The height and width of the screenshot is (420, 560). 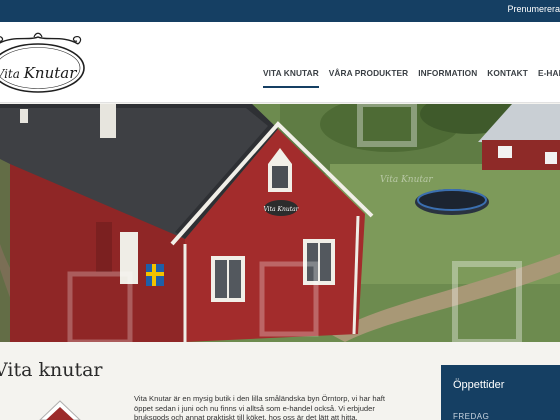 What do you see at coordinates (500, 392) in the screenshot?
I see `opening-hours-widget: Öppettider FREDAG` at bounding box center [500, 392].